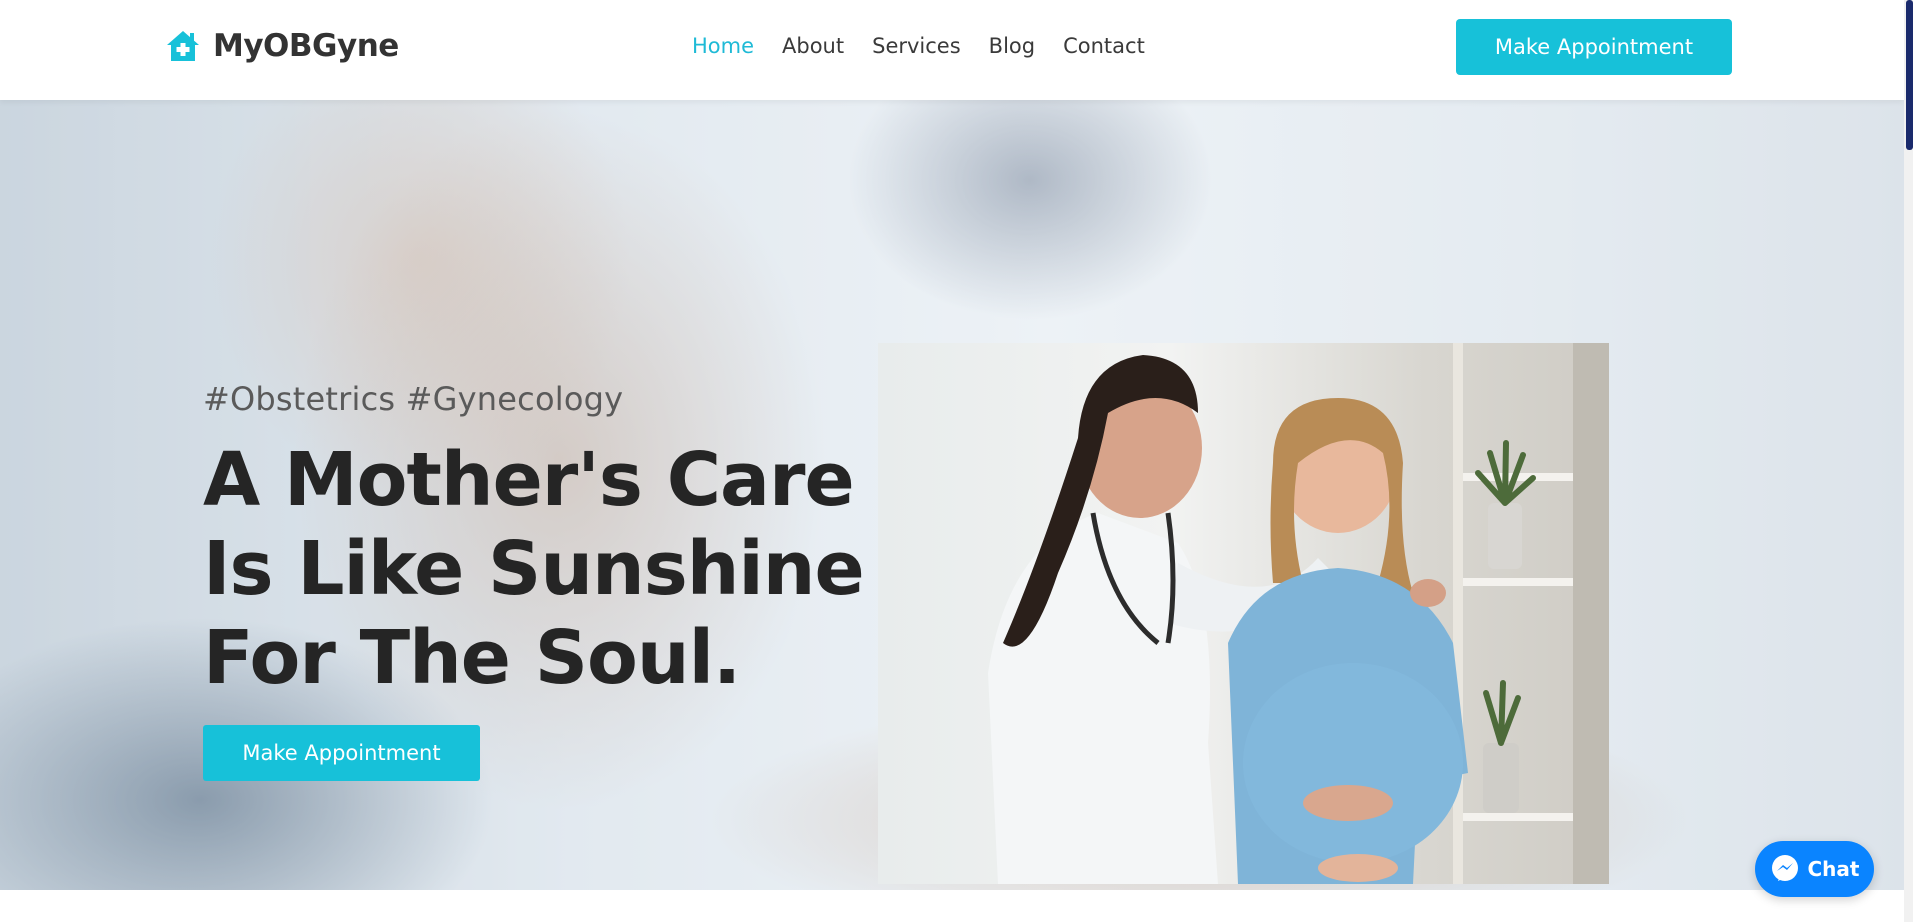 This screenshot has height=922, width=1913. Describe the element at coordinates (1833, 869) in the screenshot. I see `chat-label: Chat` at that location.